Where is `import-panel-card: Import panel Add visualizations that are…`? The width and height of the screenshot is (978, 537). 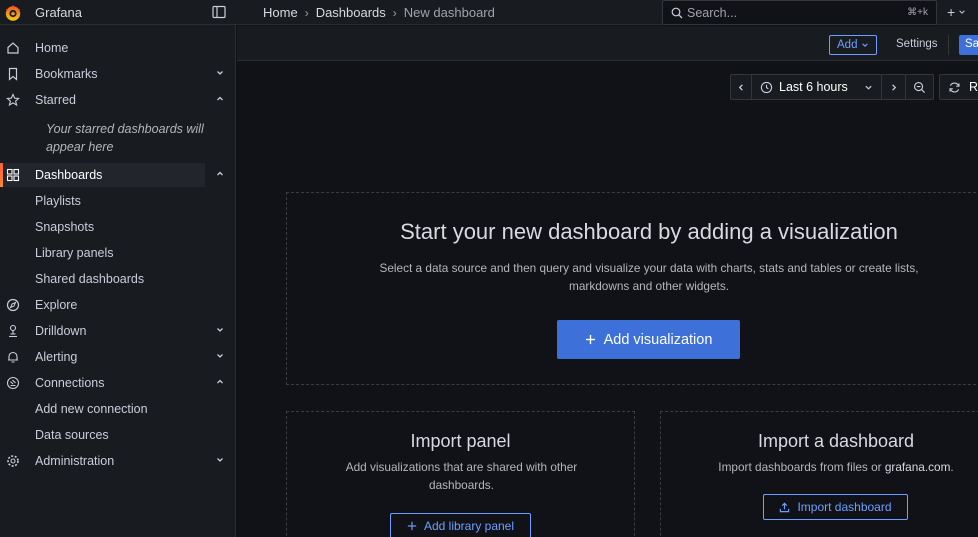
import-panel-card: Import panel Add visualizations that are… is located at coordinates (460, 474).